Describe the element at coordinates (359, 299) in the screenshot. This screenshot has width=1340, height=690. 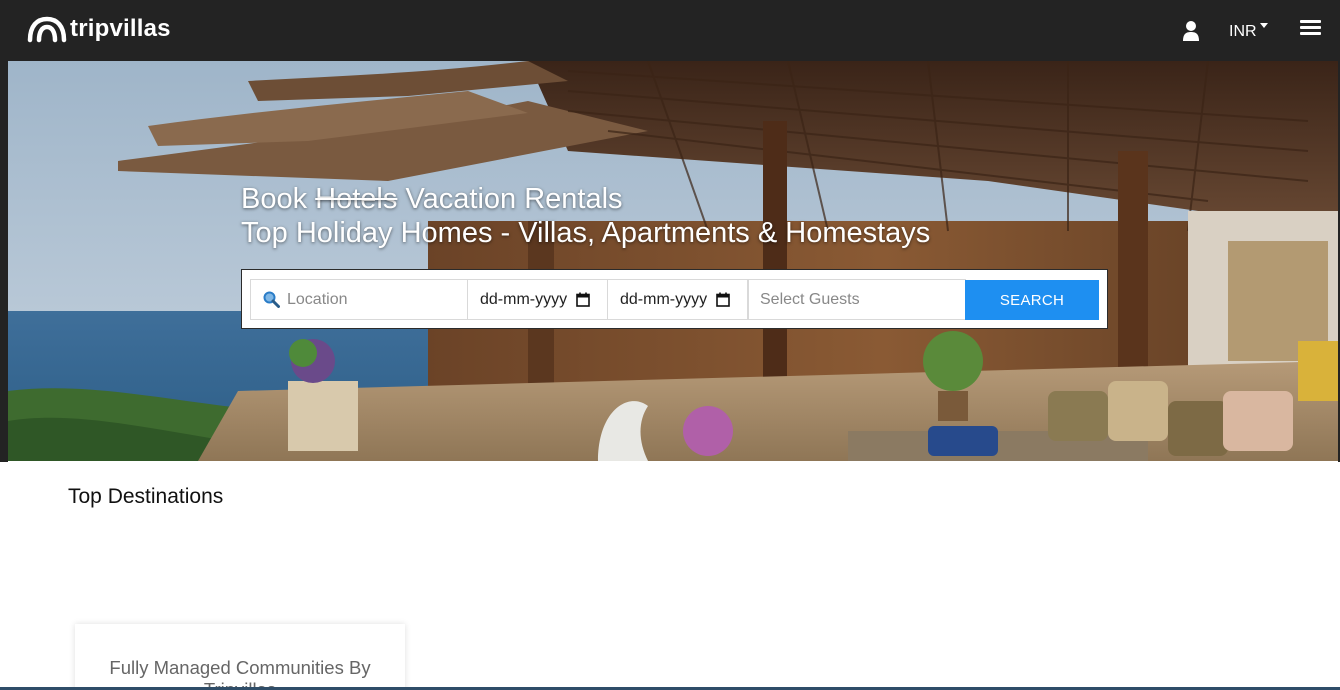
I see `location-input: Location` at that location.